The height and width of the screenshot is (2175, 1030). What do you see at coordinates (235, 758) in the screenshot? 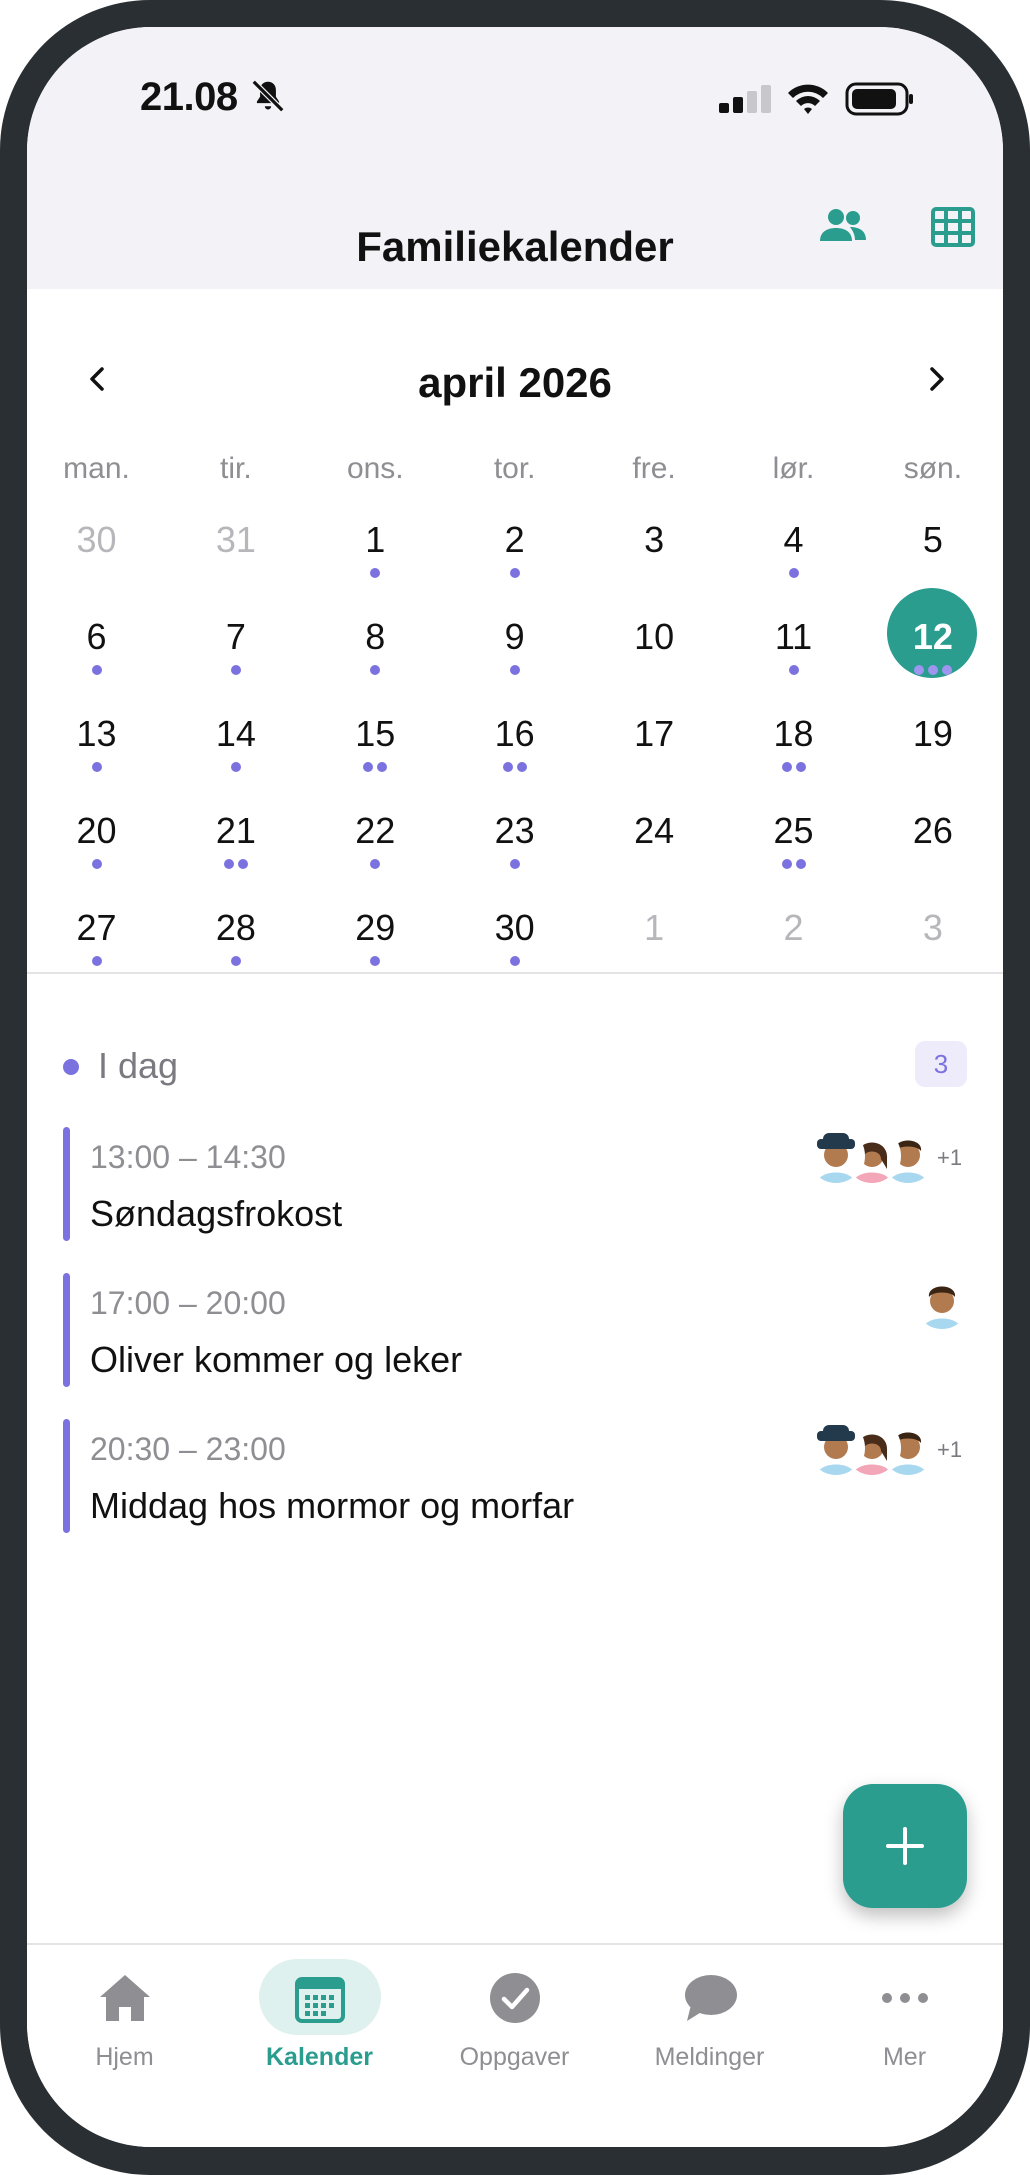
I see `calendar-day: 14` at bounding box center [235, 758].